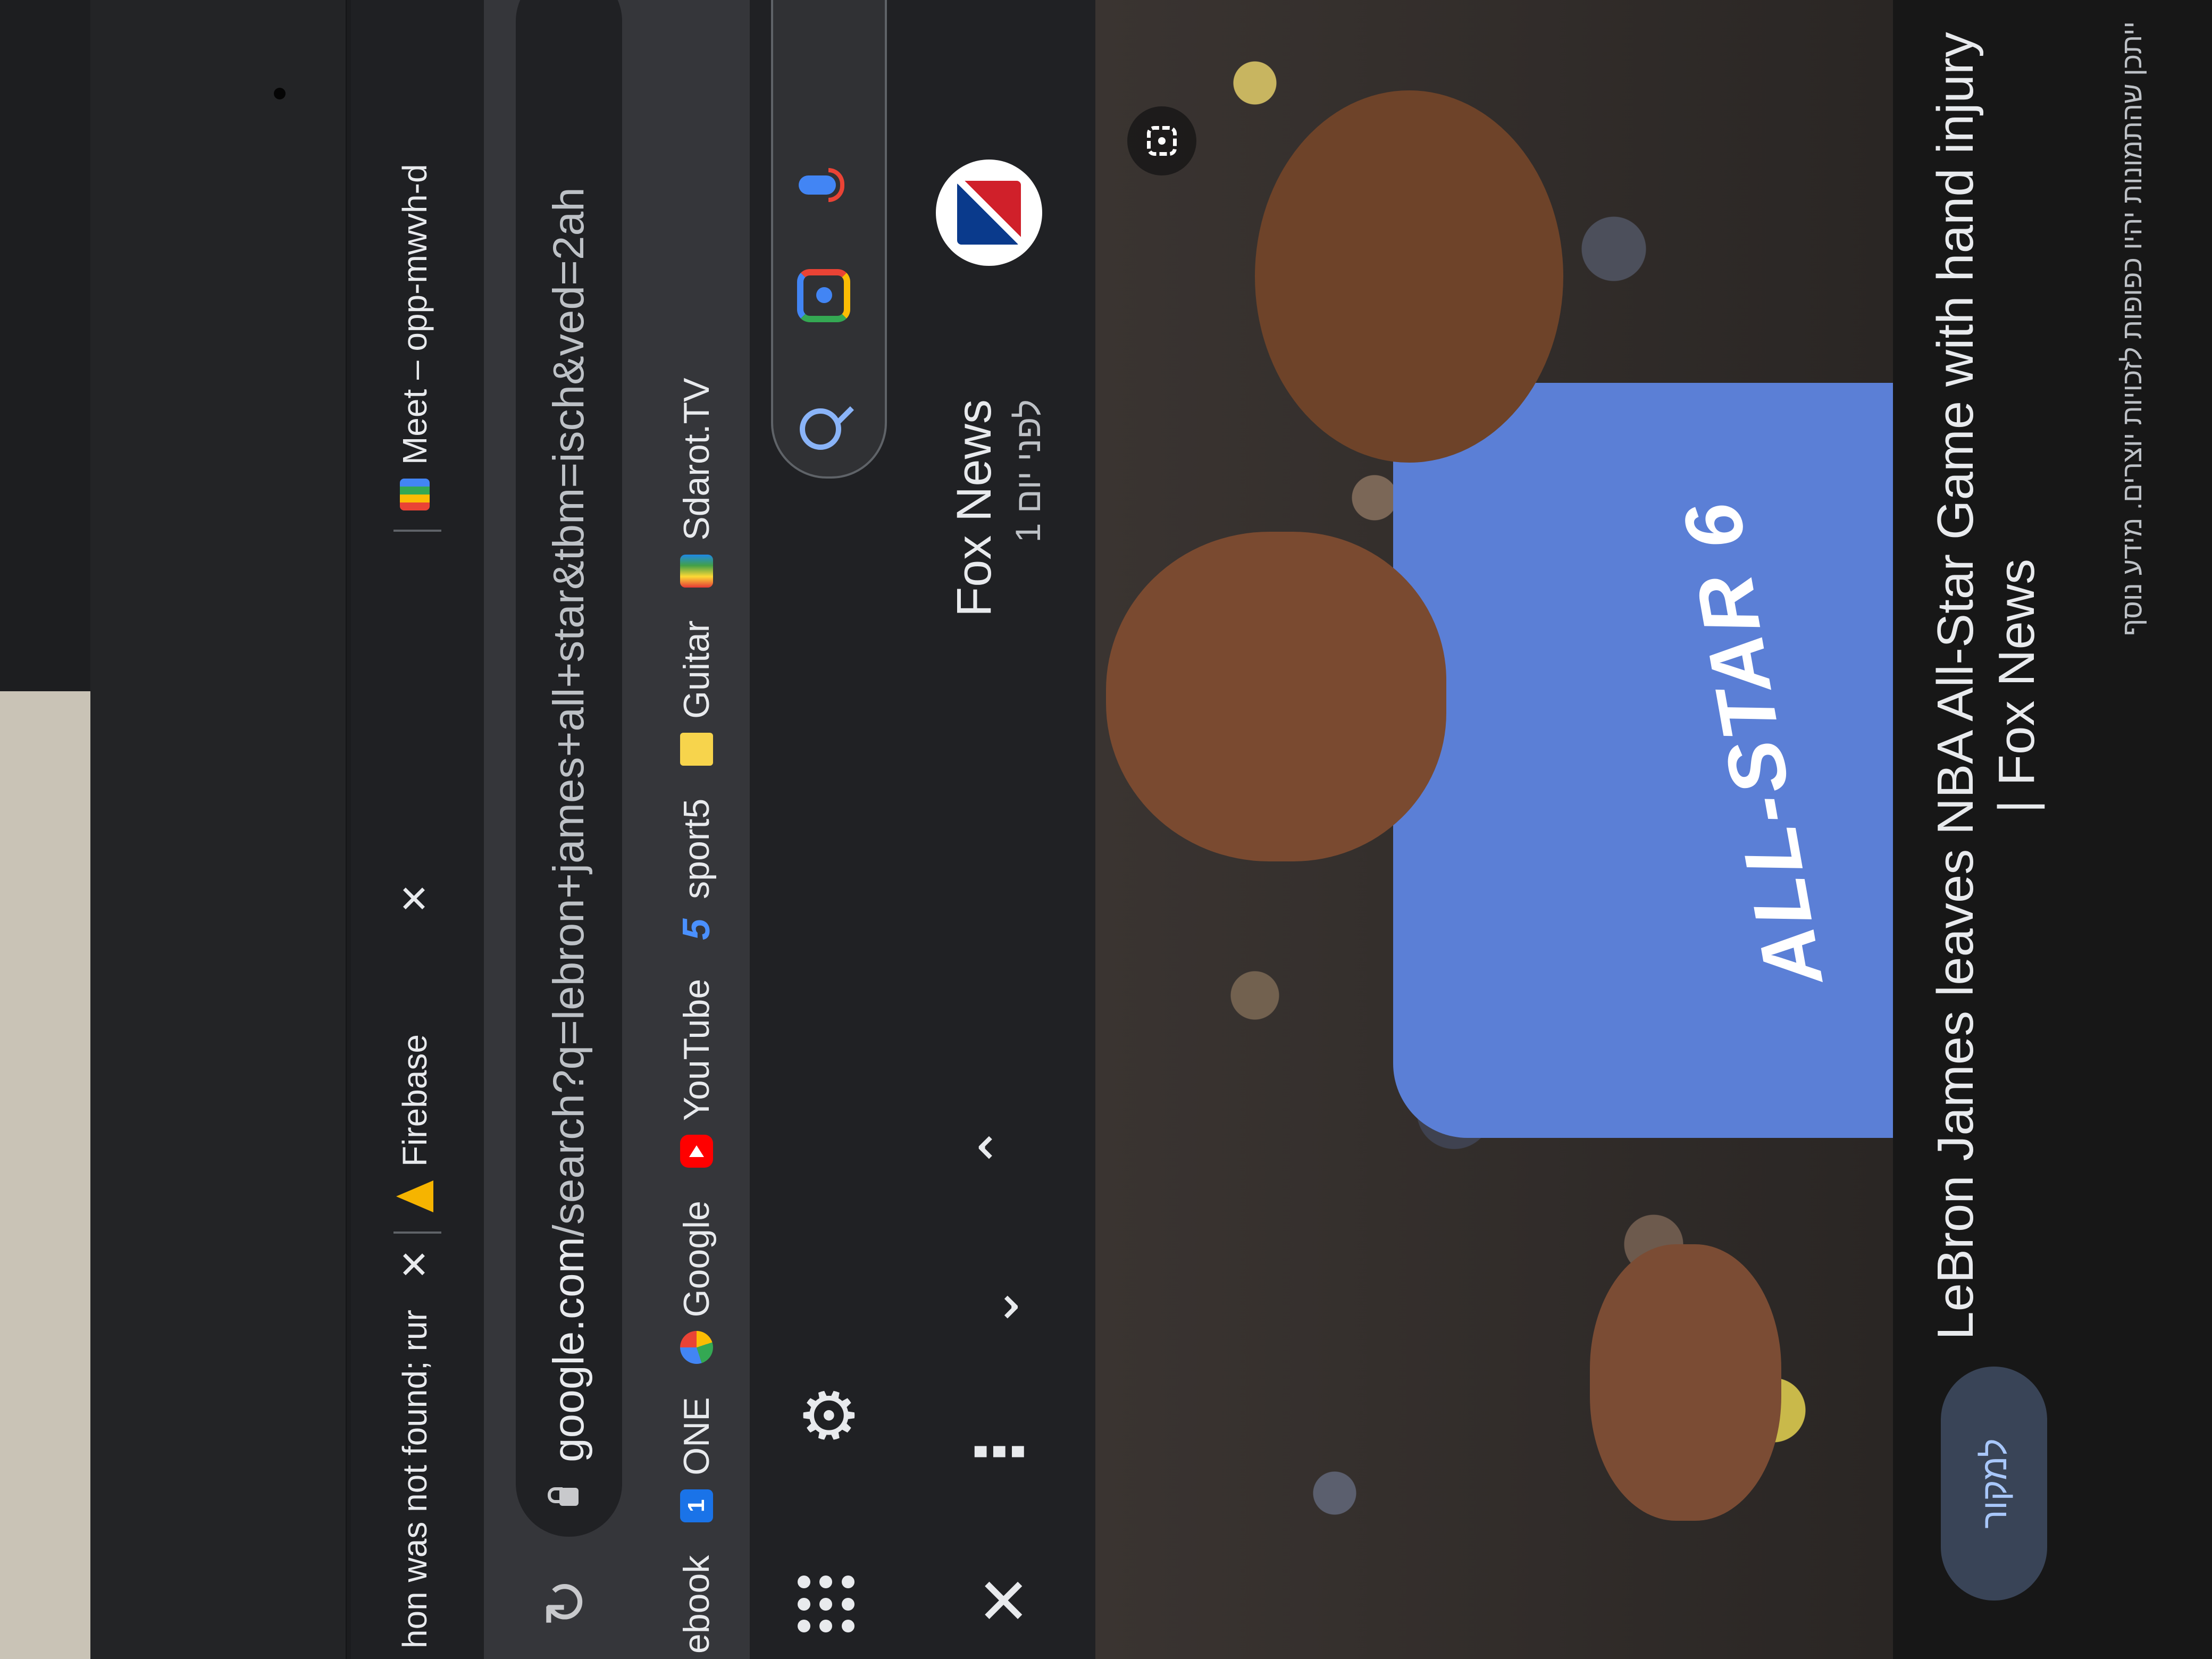 This screenshot has height=1659, width=2212. What do you see at coordinates (1685, 1382) in the screenshot?
I see `player-hand` at bounding box center [1685, 1382].